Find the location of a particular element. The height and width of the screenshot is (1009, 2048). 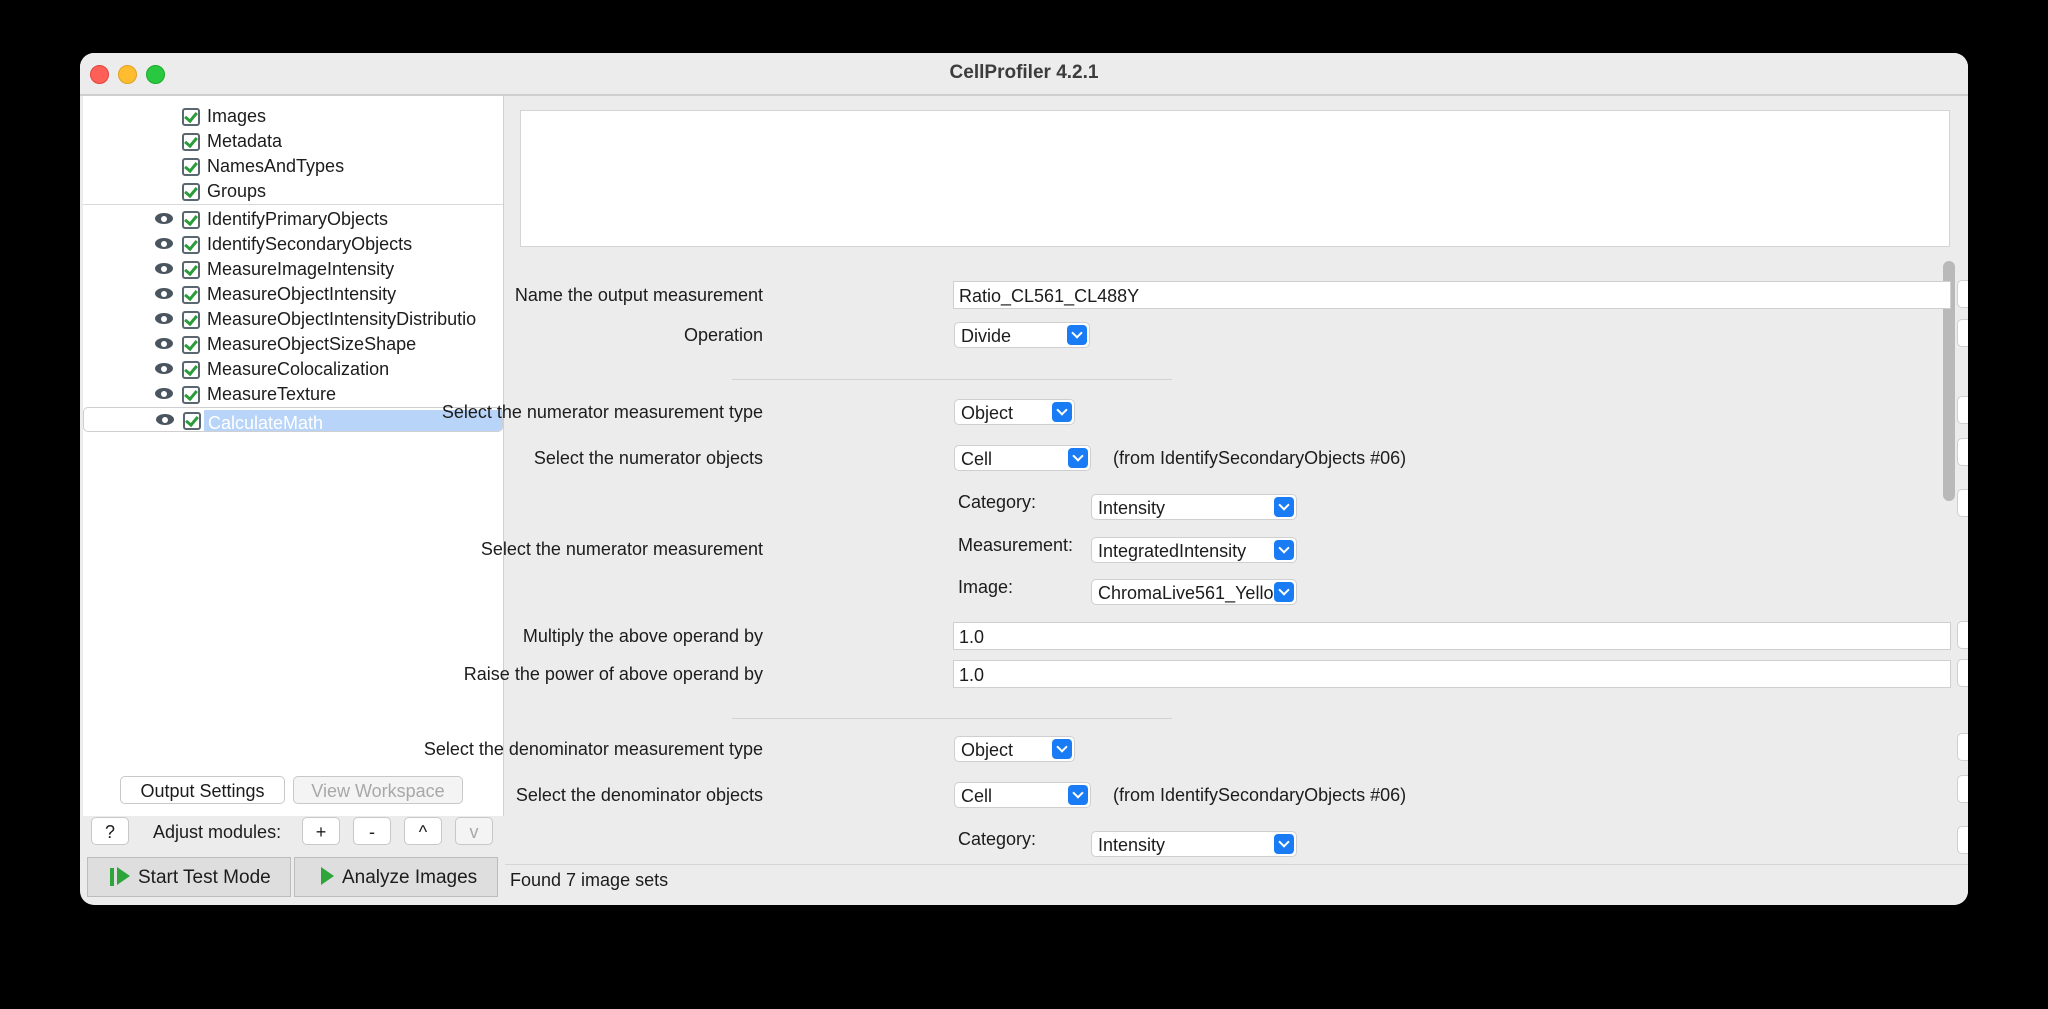

numerator-image-select: ChromaLive561_Yello is located at coordinates (1194, 592).